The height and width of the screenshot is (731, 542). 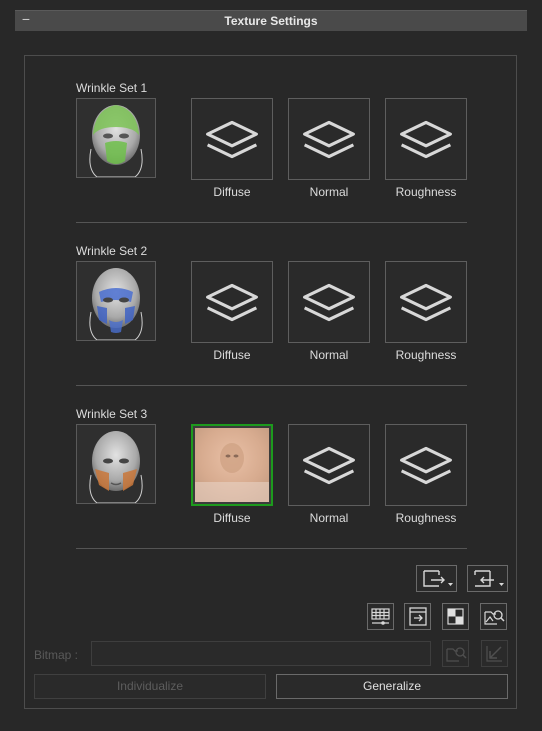 I want to click on checker-button, so click(x=455, y=616).